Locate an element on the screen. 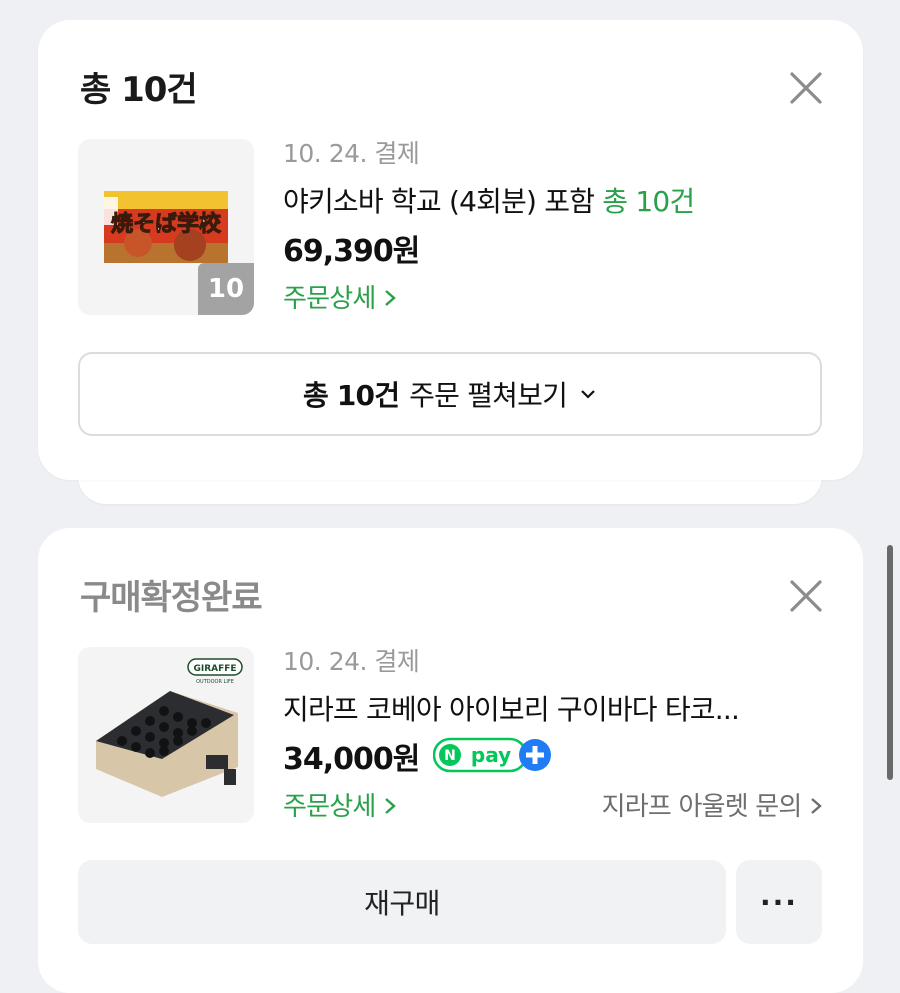  product-name: 야키소바 학교 (4회분) 포함 총 10건 is located at coordinates (489, 200).